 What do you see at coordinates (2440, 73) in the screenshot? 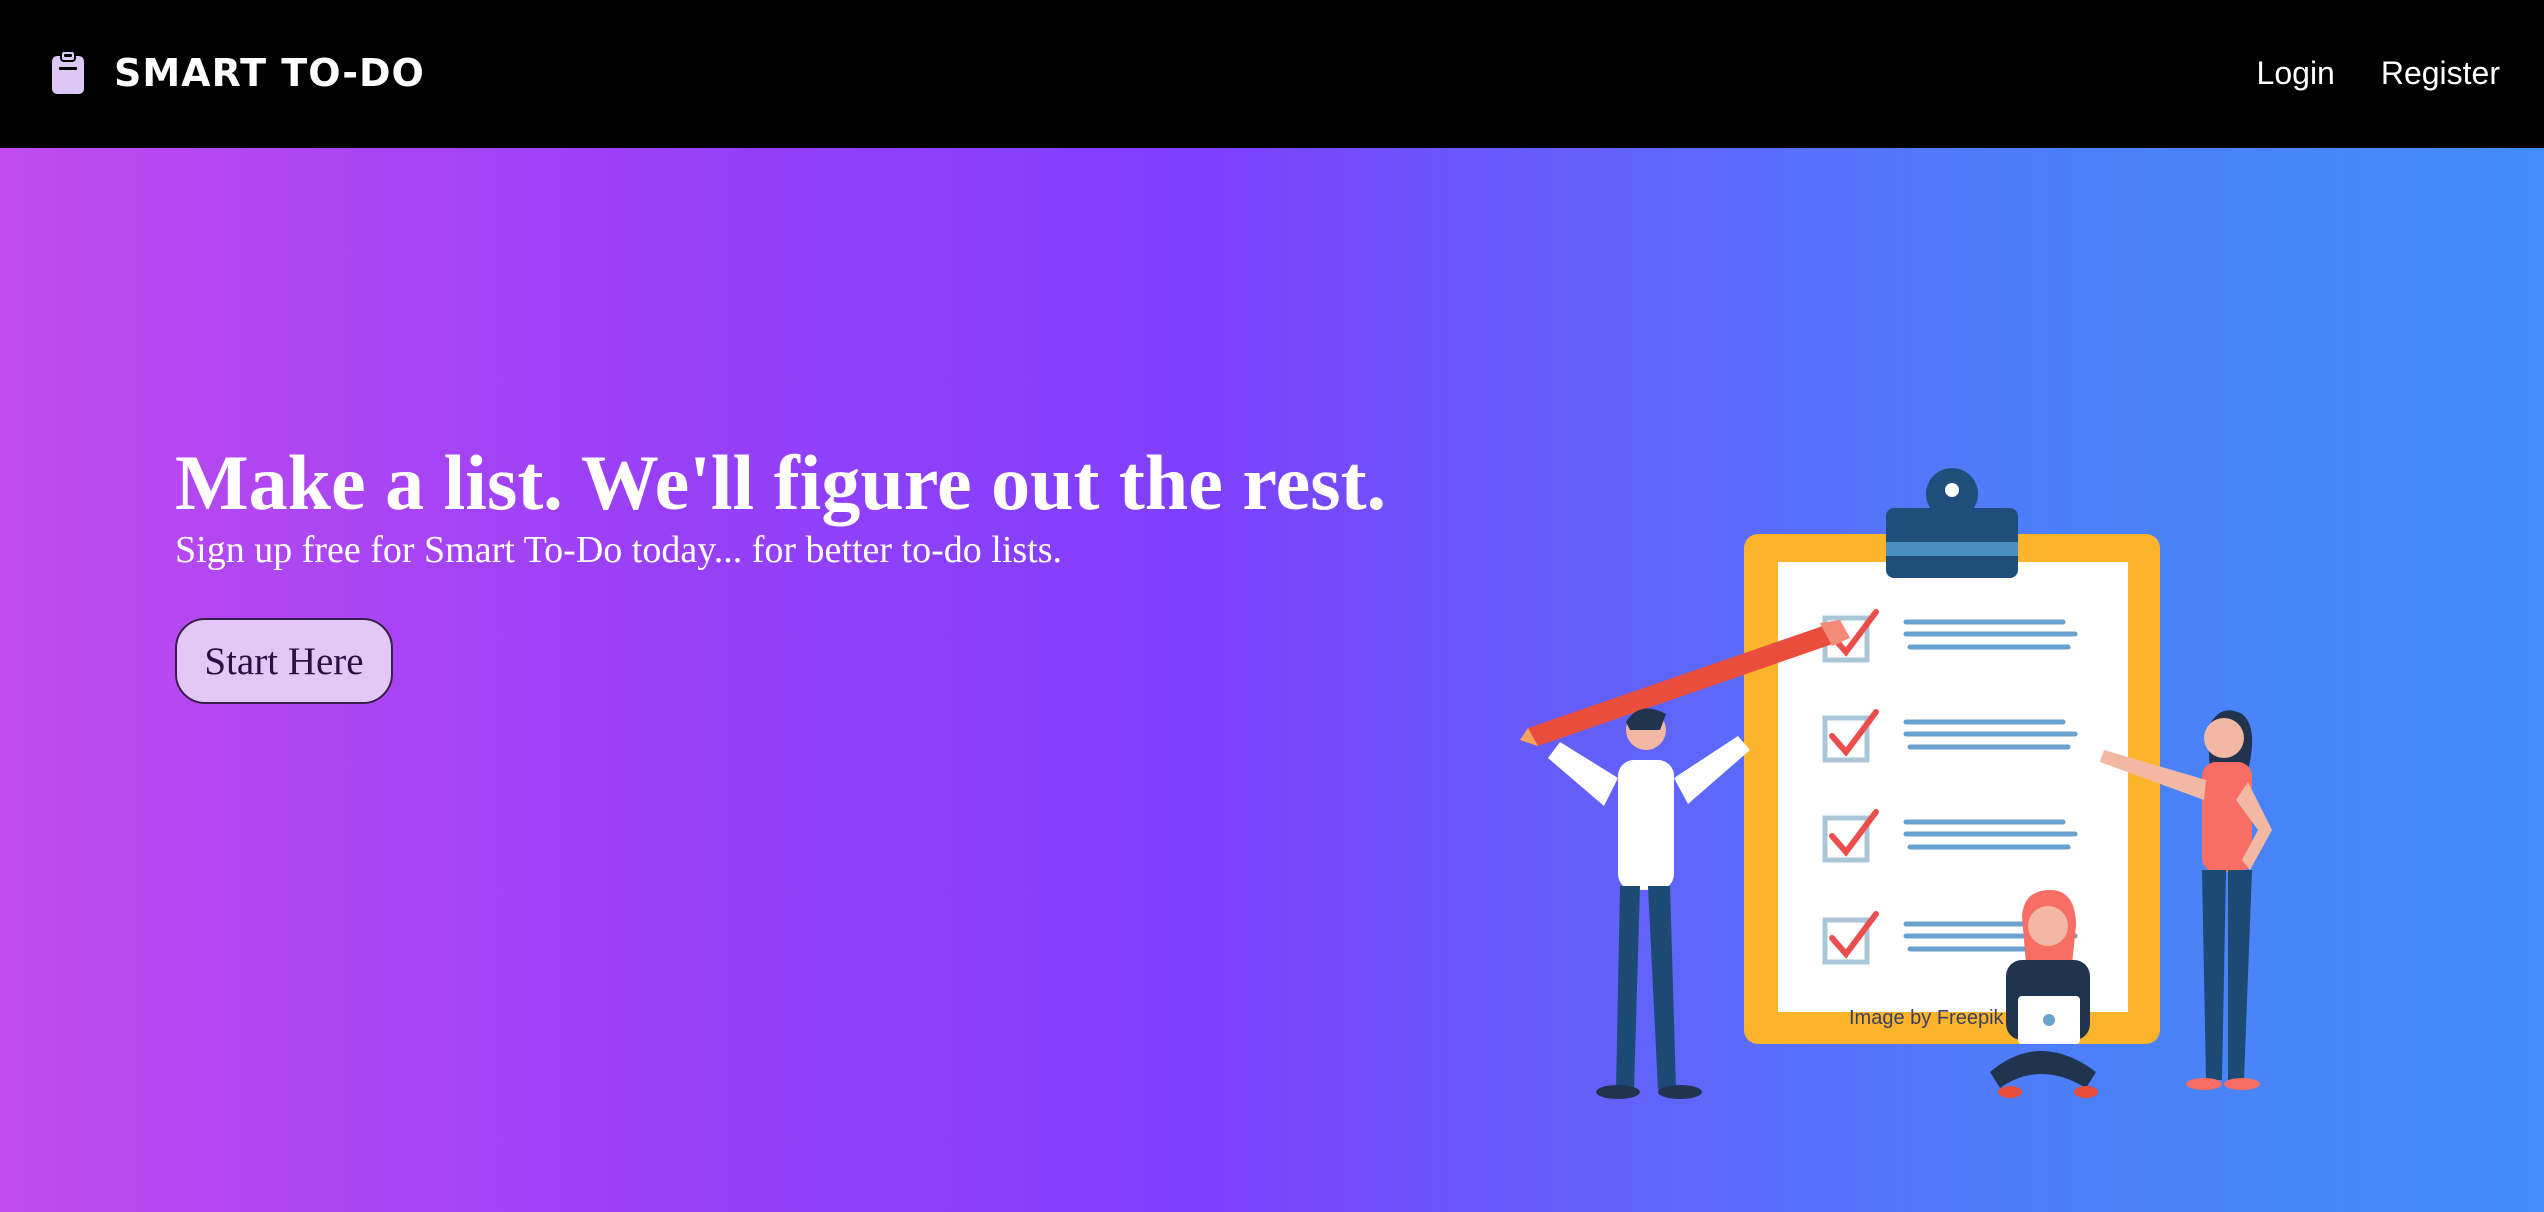
I see `register-link: Register` at bounding box center [2440, 73].